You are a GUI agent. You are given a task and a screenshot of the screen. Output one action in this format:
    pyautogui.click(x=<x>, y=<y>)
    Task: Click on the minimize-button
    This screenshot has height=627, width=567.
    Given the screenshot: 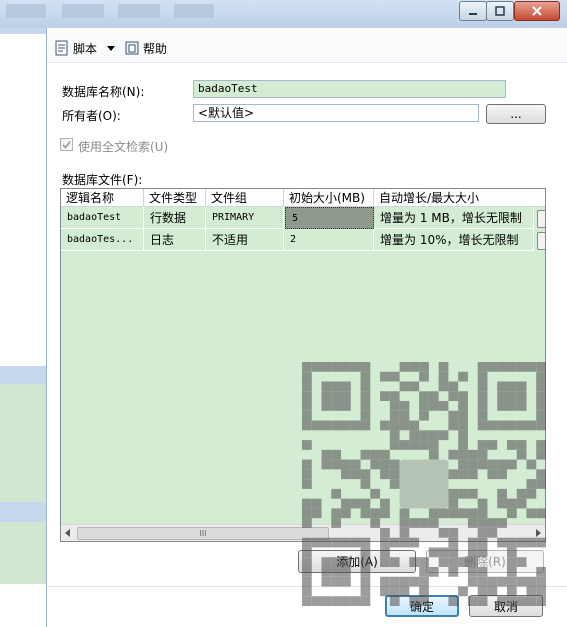 What is the action you would take?
    pyautogui.click(x=473, y=11)
    